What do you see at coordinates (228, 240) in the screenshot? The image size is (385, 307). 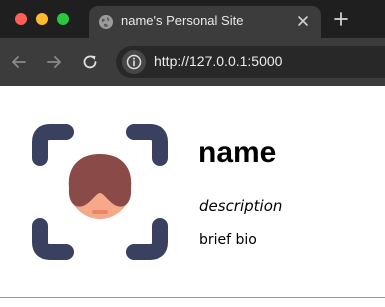 I see `profile-bio: brief bio` at bounding box center [228, 240].